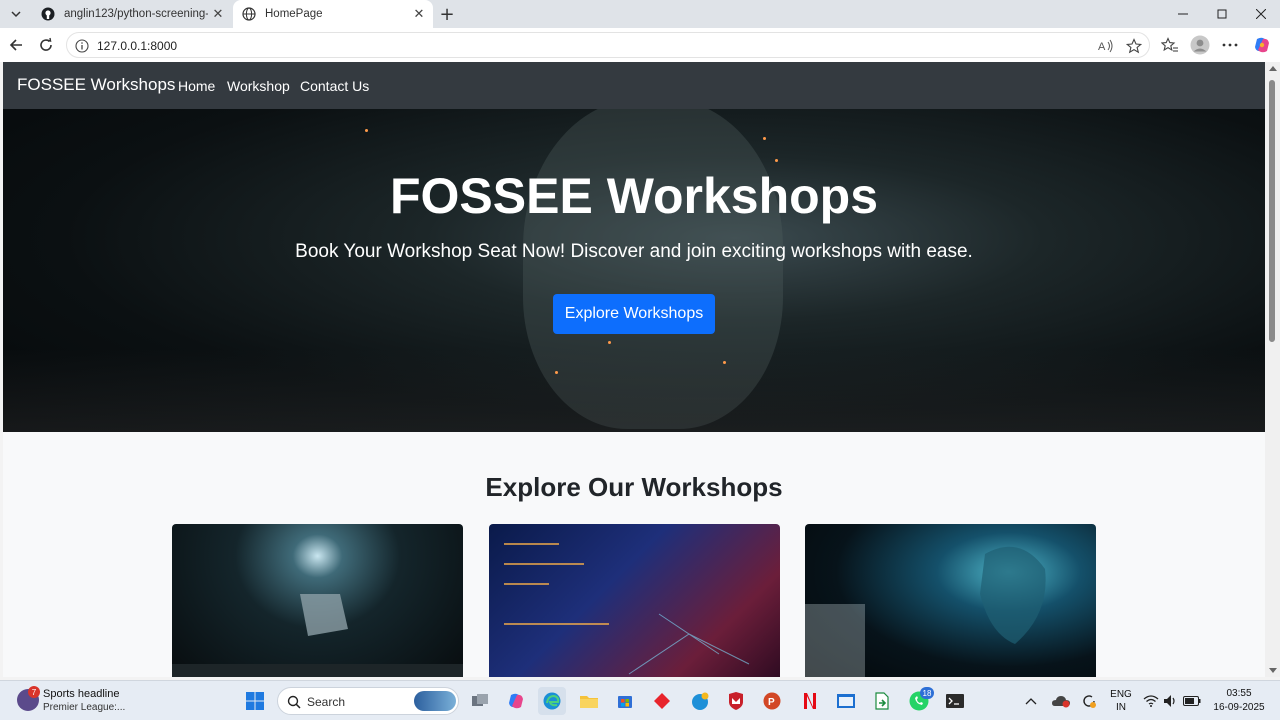 This screenshot has height=720, width=1280. What do you see at coordinates (1230, 45) in the screenshot?
I see `more-options-icon` at bounding box center [1230, 45].